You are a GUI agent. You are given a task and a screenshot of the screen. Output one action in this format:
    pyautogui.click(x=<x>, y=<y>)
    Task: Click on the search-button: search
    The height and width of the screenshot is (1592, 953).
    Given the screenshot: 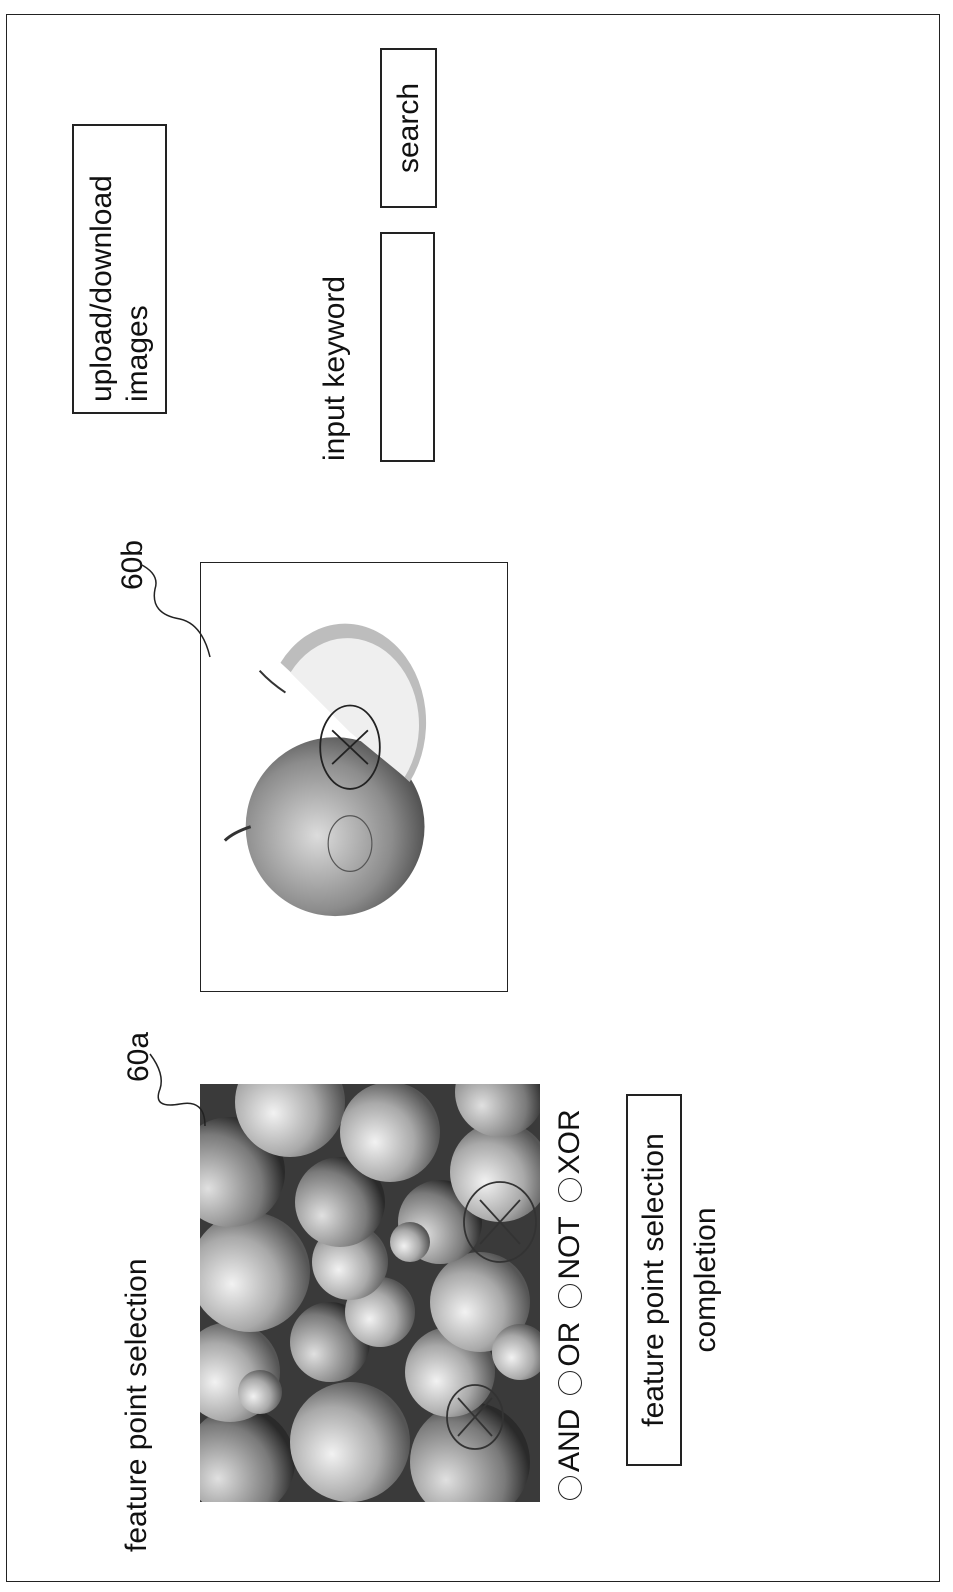 What is the action you would take?
    pyautogui.click(x=408, y=128)
    